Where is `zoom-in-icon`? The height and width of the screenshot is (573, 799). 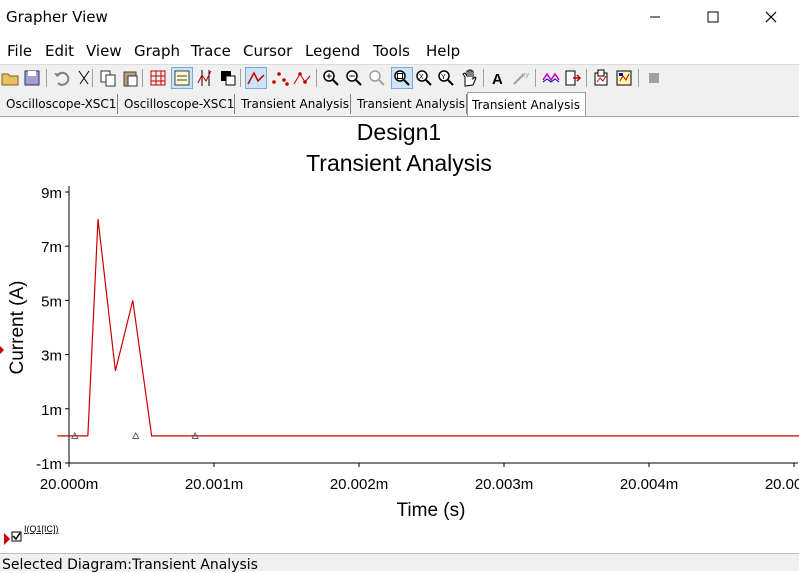 zoom-in-icon is located at coordinates (331, 78).